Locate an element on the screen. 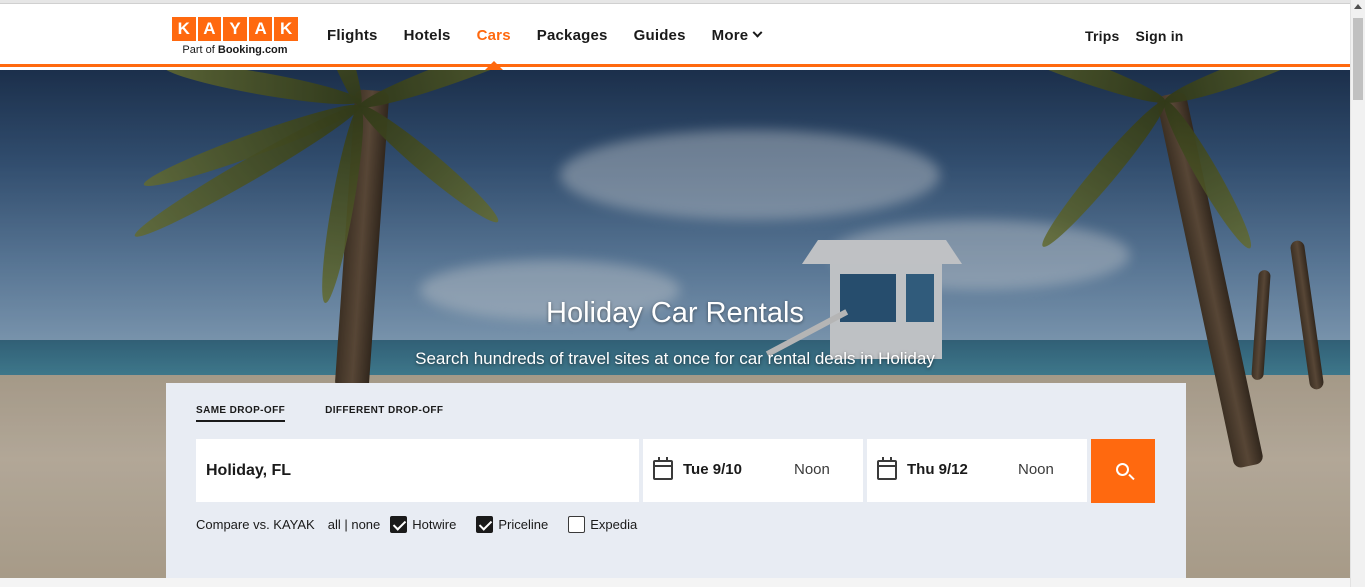  kayak-logo: K A Y A K Part of Booking.com is located at coordinates (235, 36).